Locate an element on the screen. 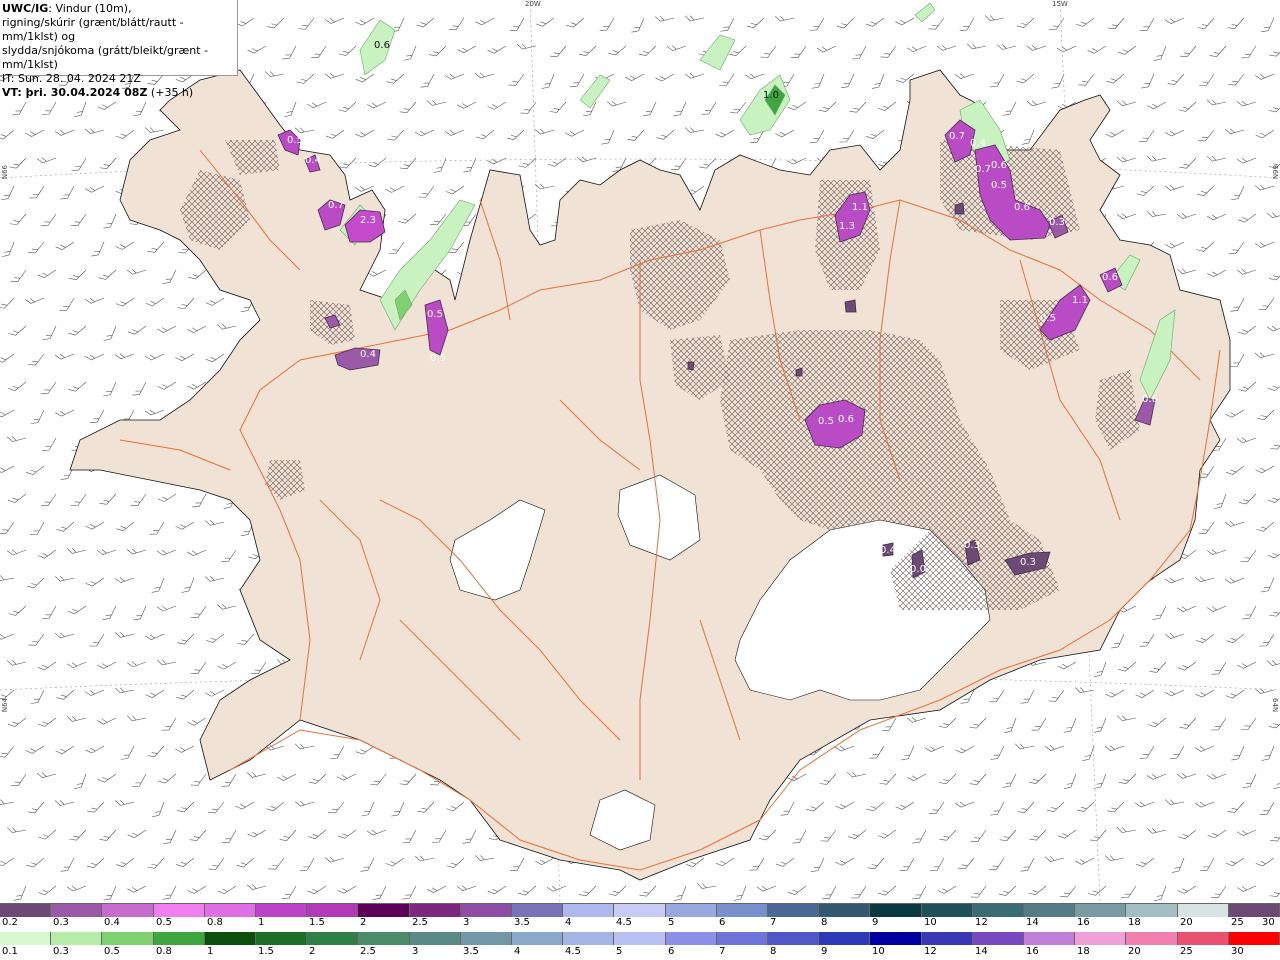 The width and height of the screenshot is (1280, 960). precip-value-label: 0.6 is located at coordinates (1150, 399).